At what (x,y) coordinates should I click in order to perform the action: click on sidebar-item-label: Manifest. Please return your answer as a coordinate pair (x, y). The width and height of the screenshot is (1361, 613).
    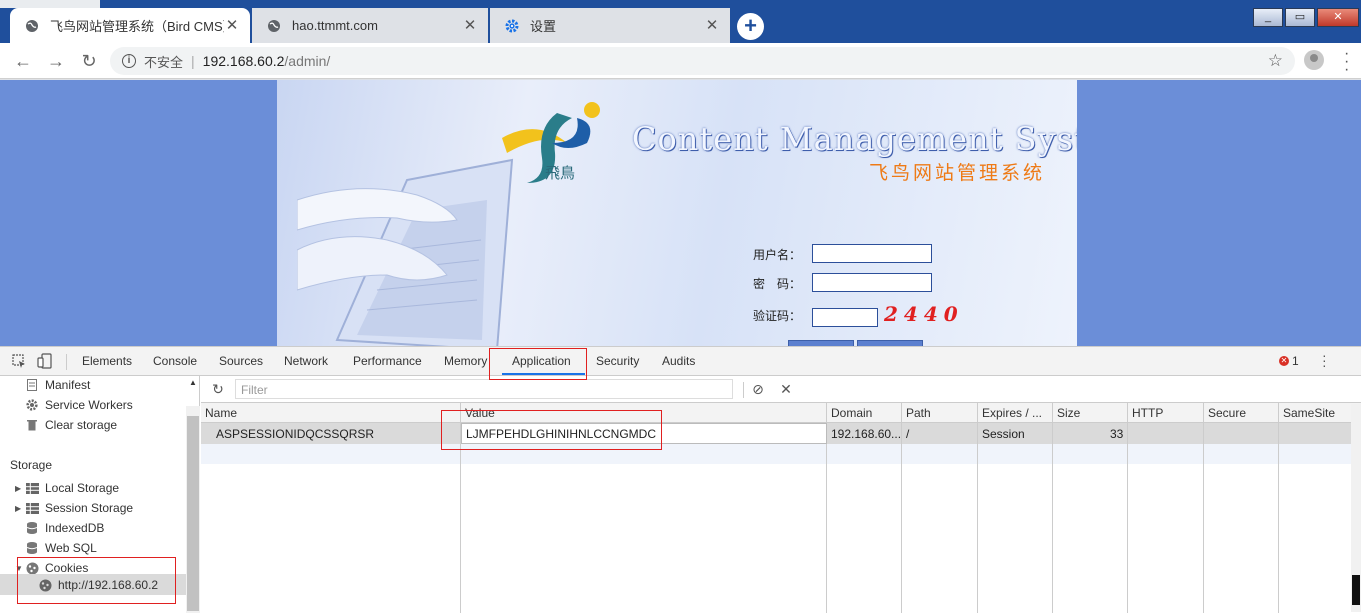
    Looking at the image, I should click on (68, 385).